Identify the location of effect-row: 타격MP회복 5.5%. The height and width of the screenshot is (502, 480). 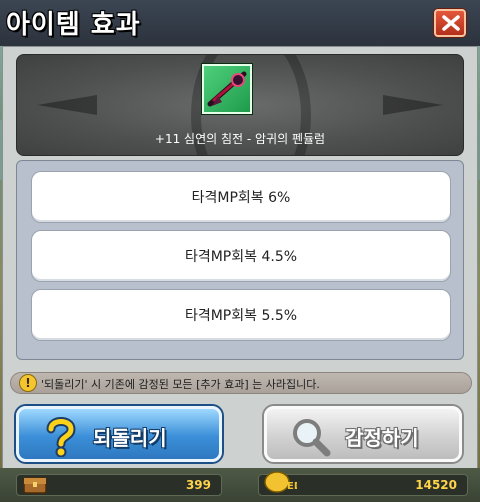
(241, 315).